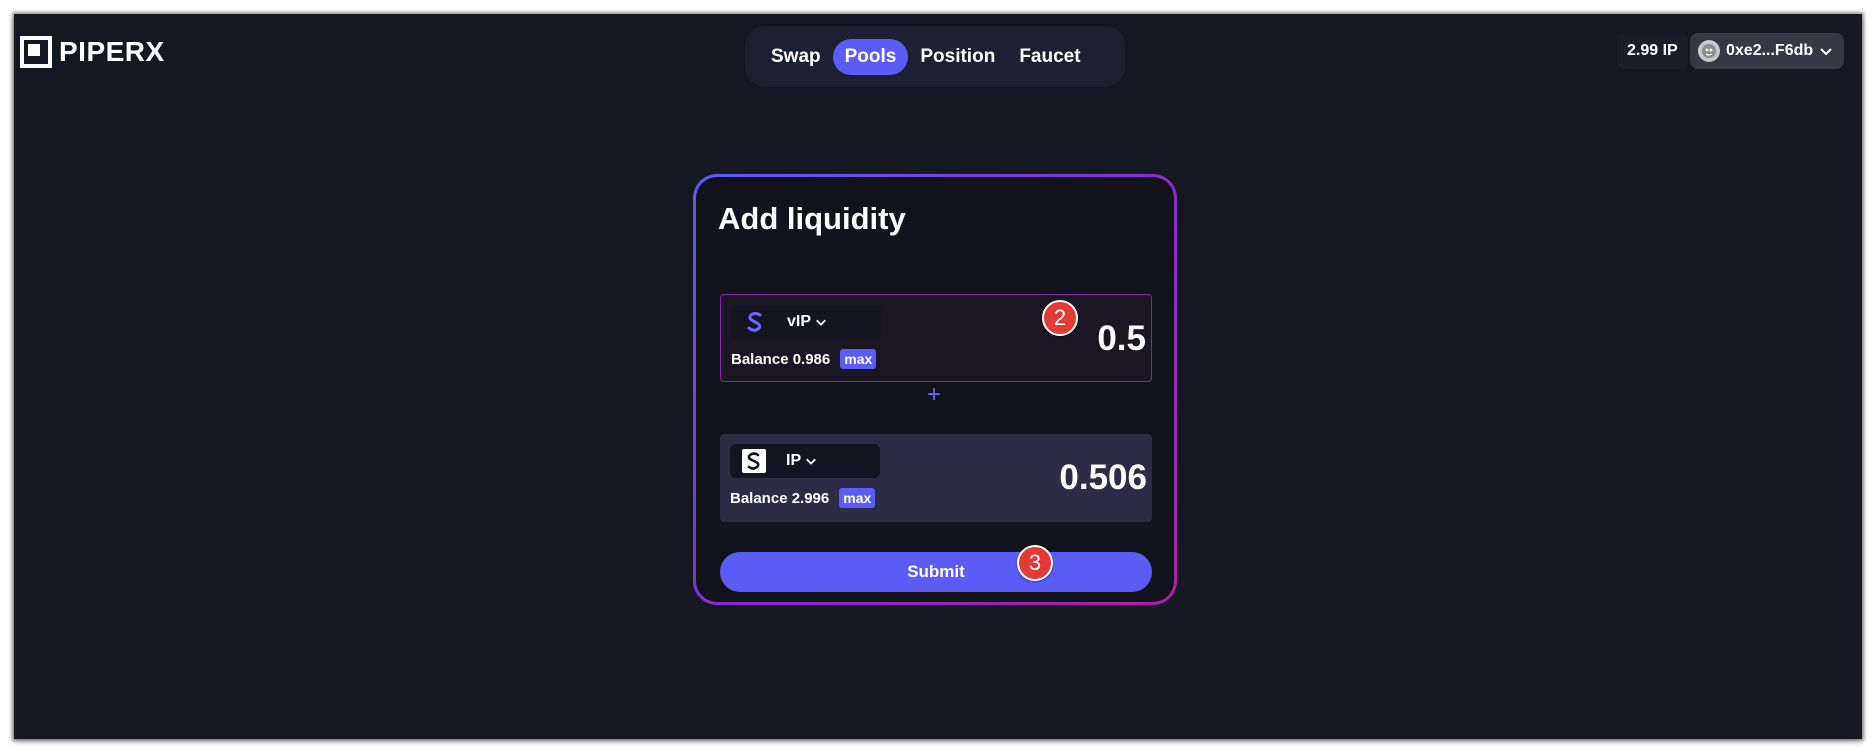 This screenshot has height=754, width=1876. Describe the element at coordinates (1652, 51) in the screenshot. I see `wallet-balance: 2.99 IP` at that location.